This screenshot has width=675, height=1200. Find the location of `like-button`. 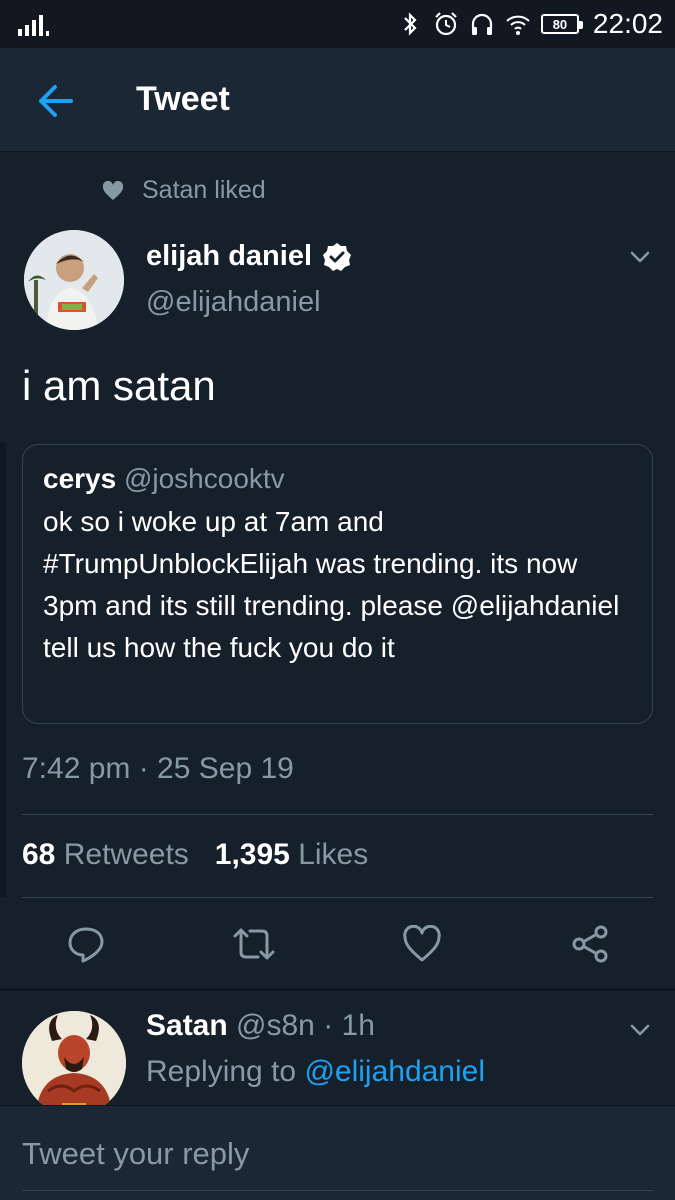

like-button is located at coordinates (422, 944).